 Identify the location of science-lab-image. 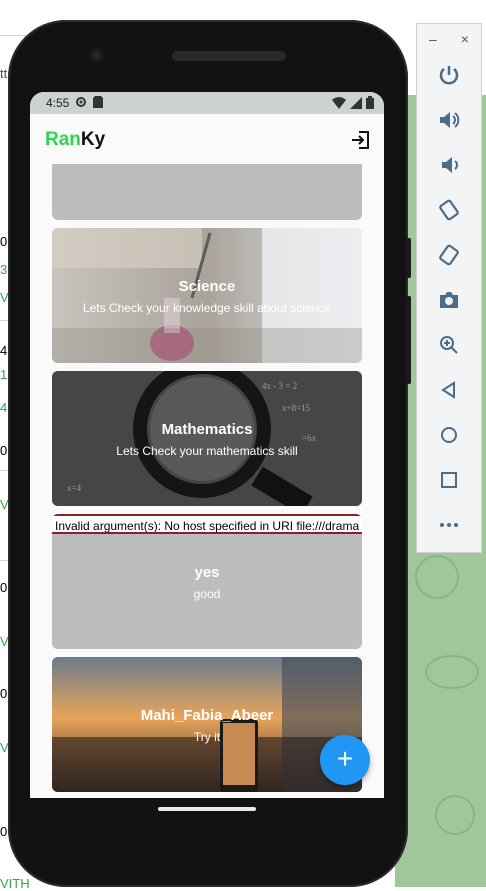
(207, 295).